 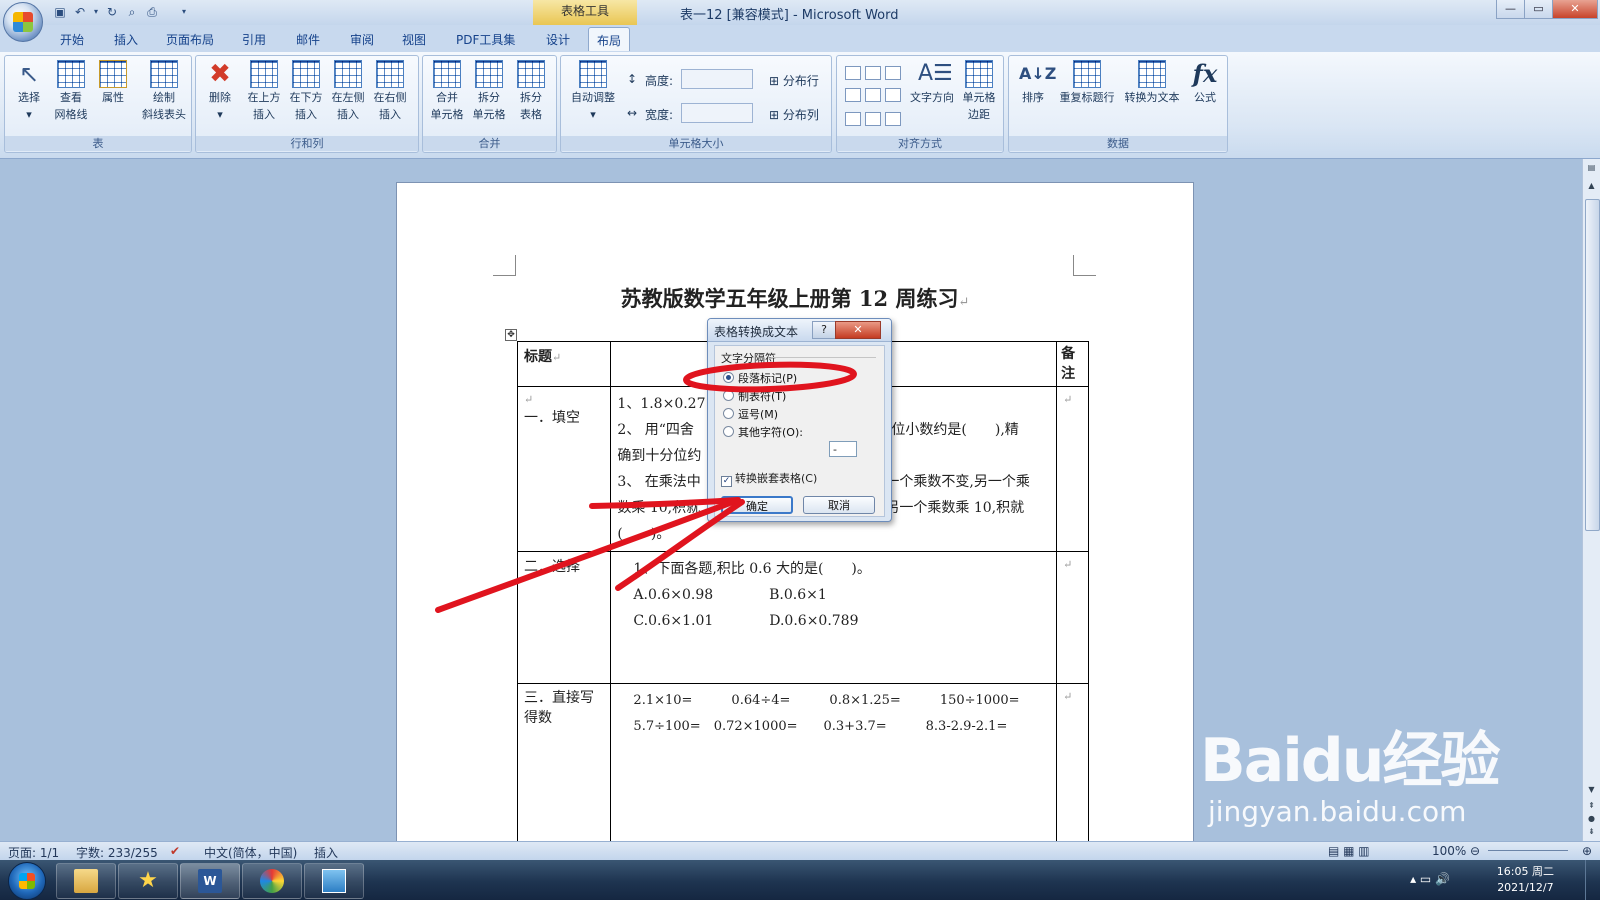 I want to click on select-button: ↖ 选择 ▾, so click(x=29, y=91).